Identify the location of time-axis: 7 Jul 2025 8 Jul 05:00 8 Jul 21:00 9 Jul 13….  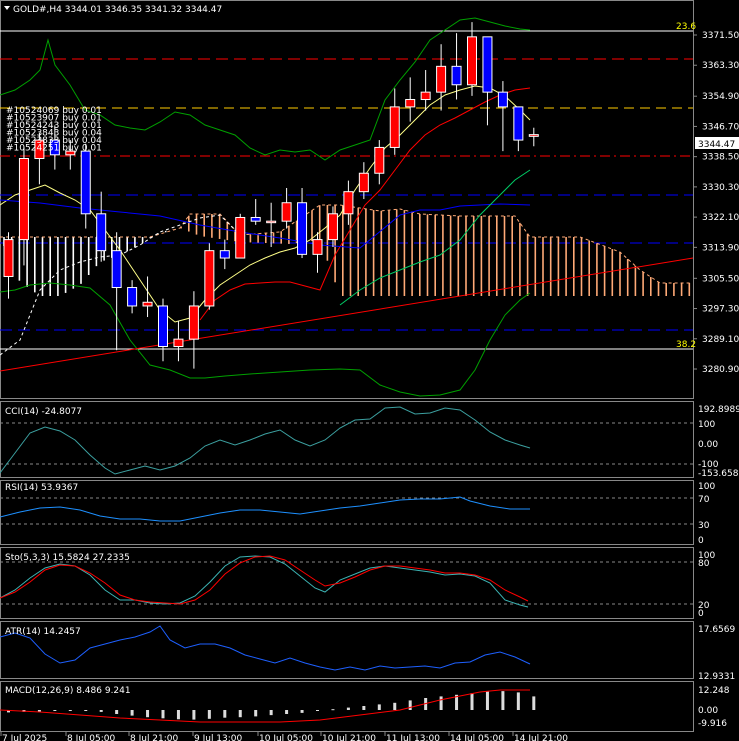
(284, 736).